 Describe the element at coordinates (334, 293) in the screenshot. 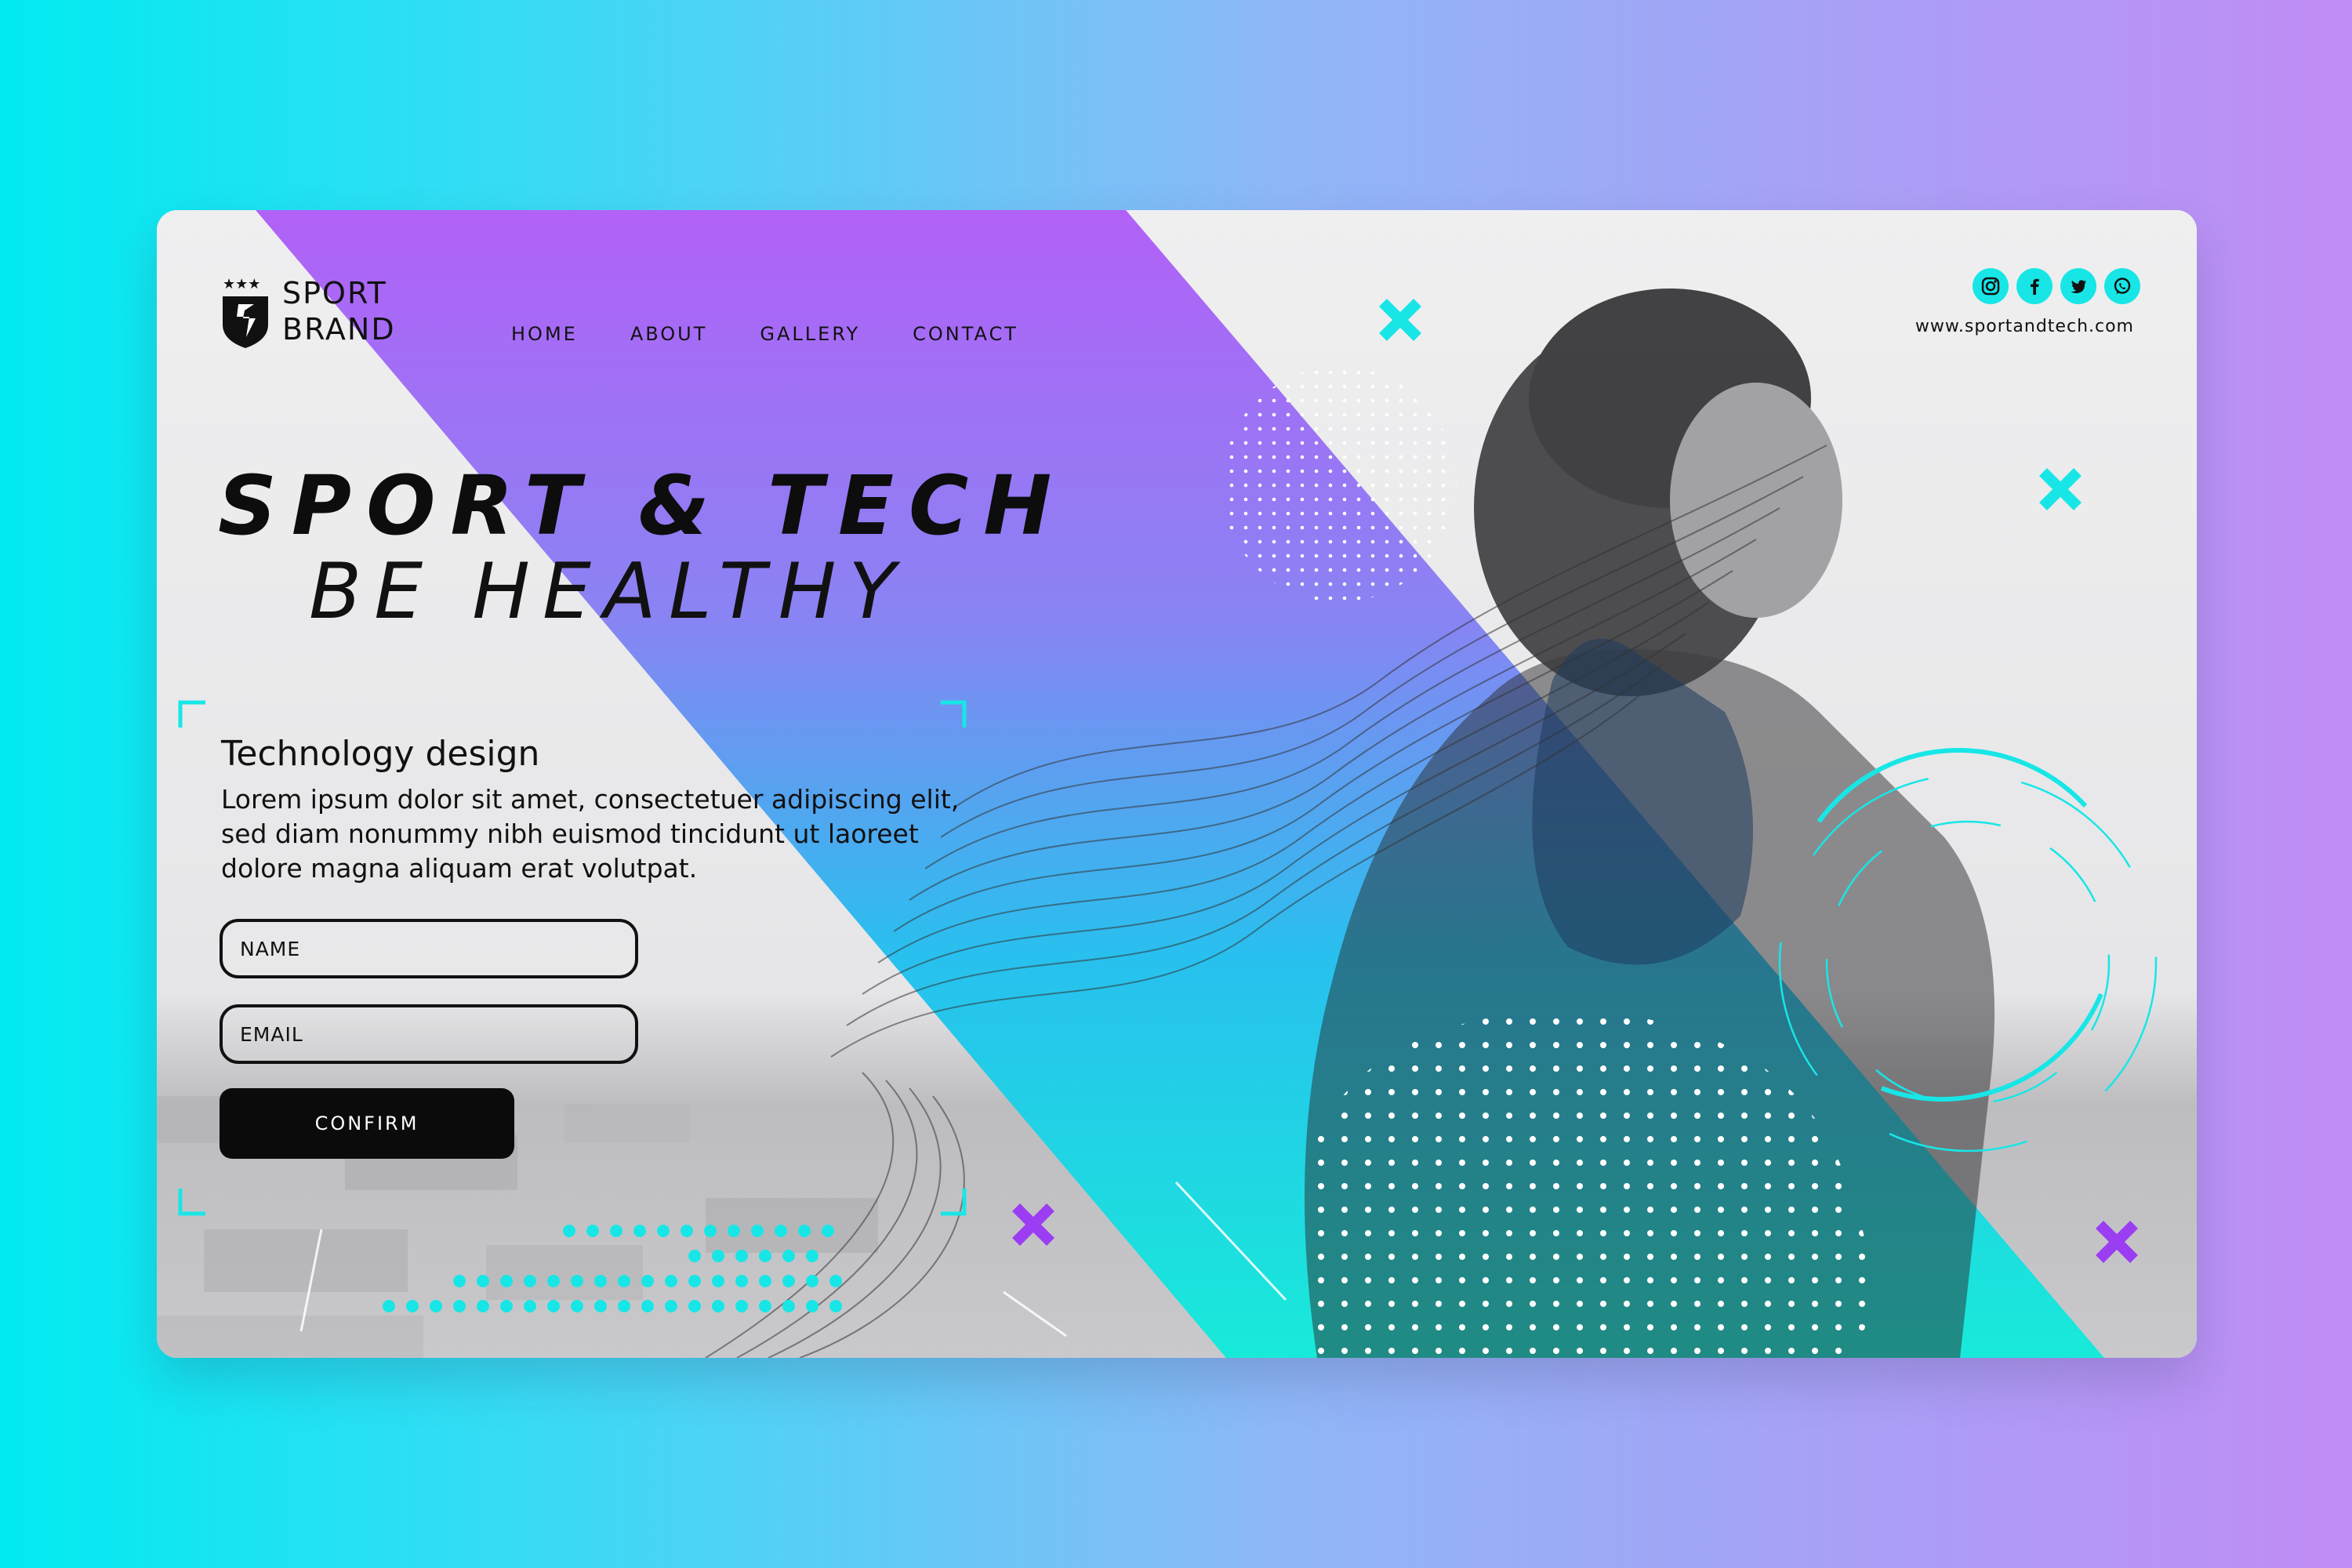

I see `brand-line-1: SPORT` at that location.